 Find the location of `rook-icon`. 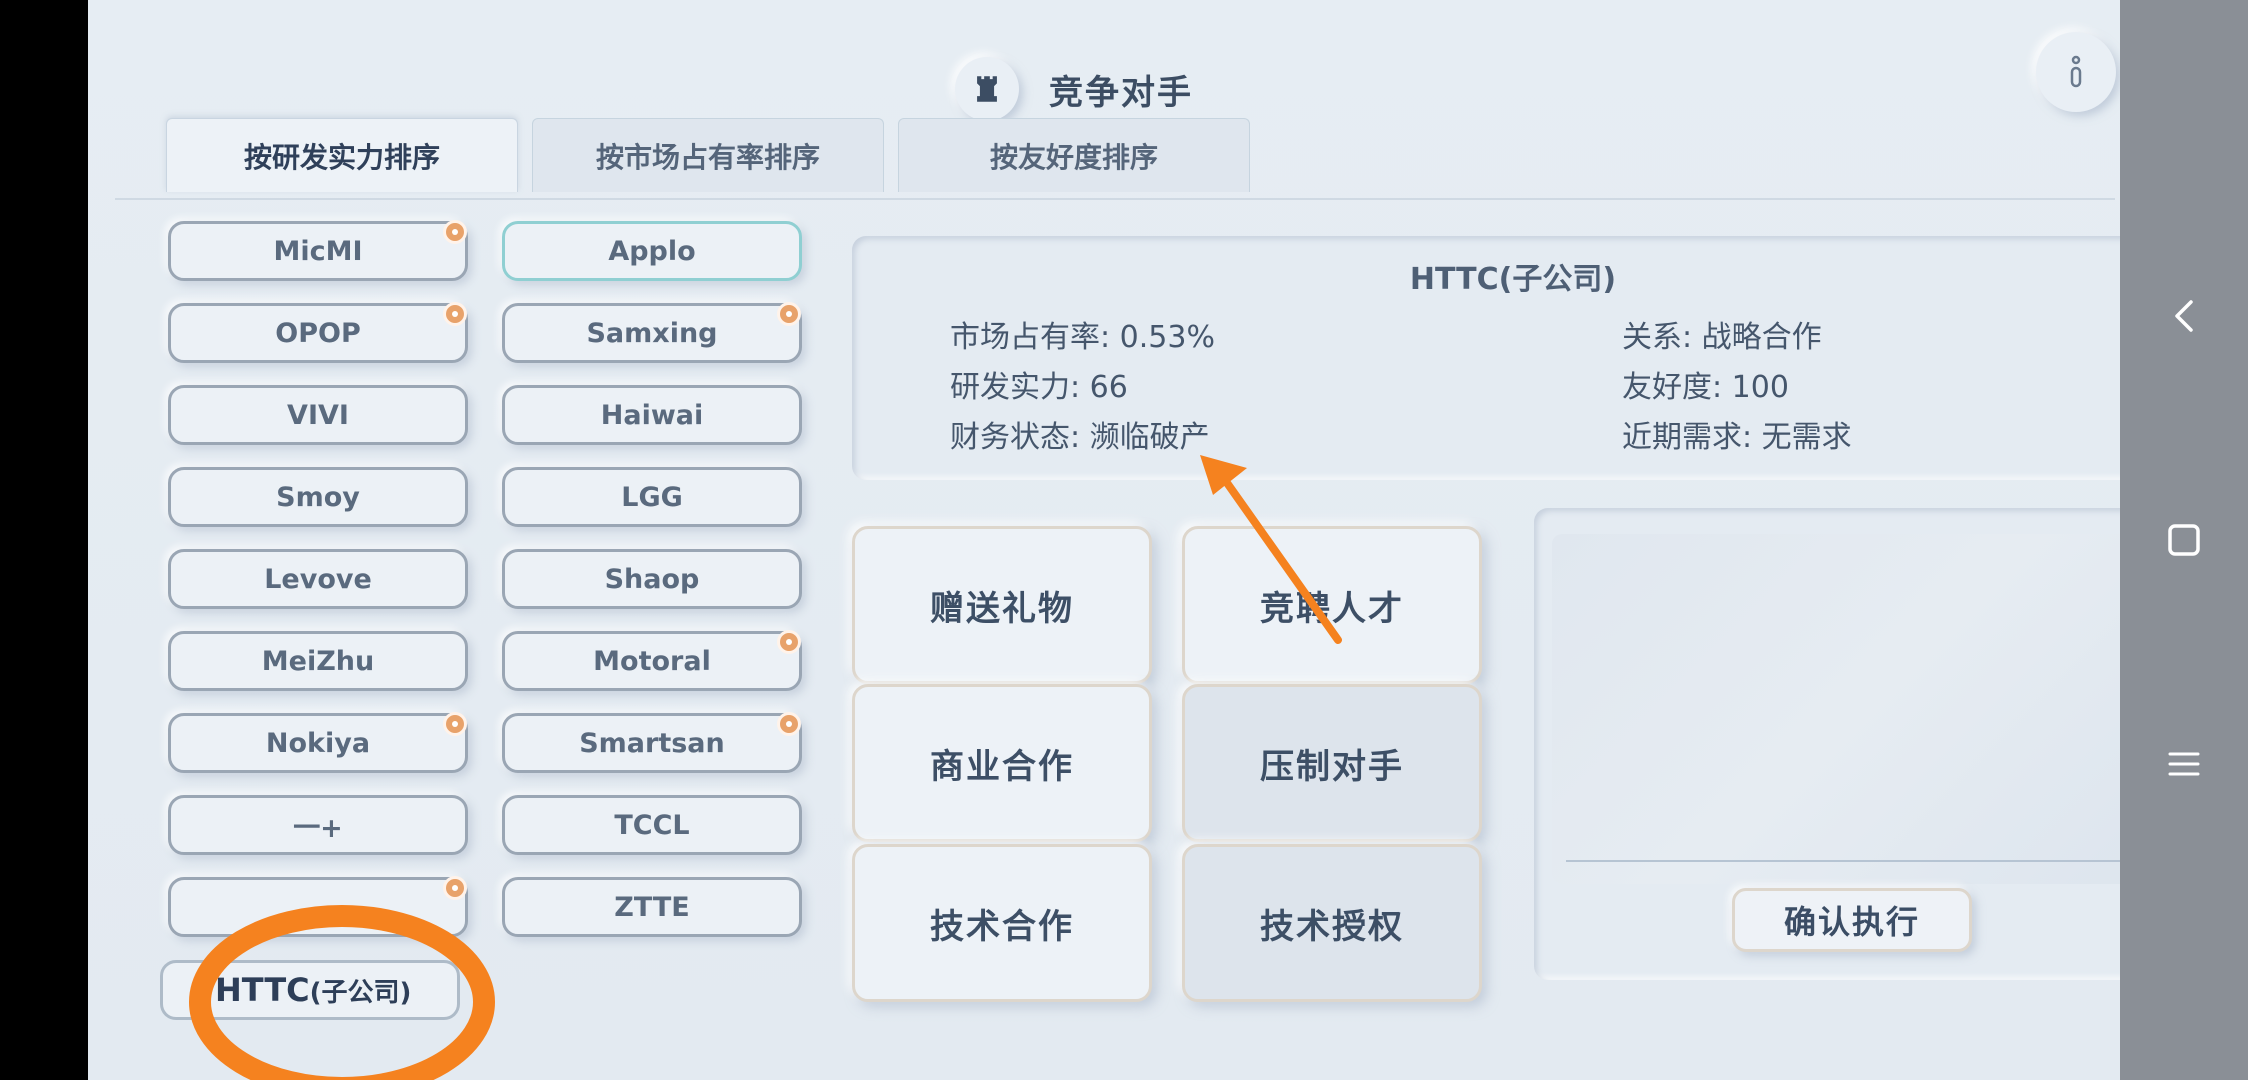

rook-icon is located at coordinates (987, 89).